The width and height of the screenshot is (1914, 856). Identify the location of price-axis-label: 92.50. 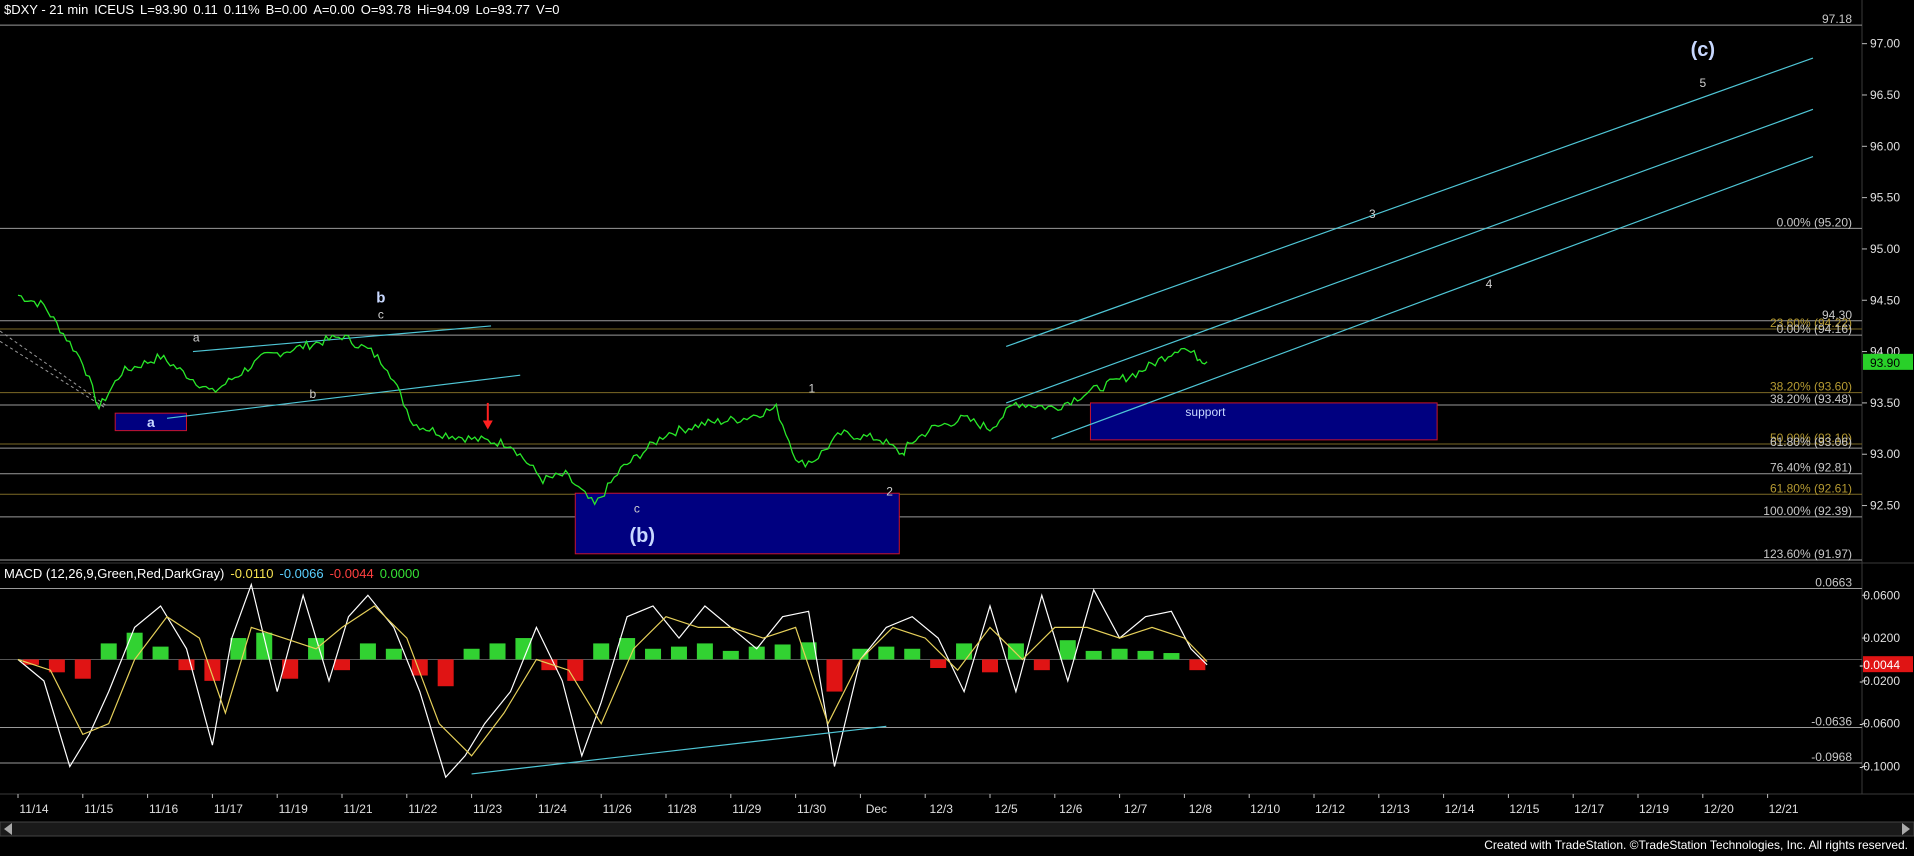
(1885, 506).